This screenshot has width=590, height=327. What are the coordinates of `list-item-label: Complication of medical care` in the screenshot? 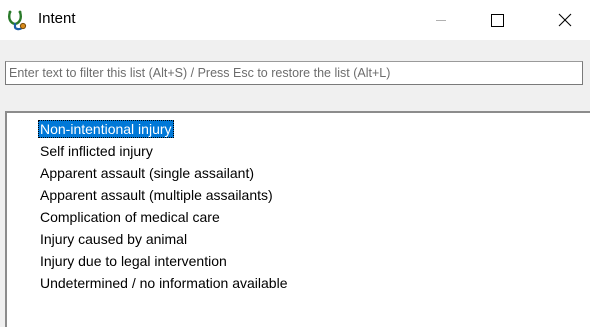 It's located at (130, 217).